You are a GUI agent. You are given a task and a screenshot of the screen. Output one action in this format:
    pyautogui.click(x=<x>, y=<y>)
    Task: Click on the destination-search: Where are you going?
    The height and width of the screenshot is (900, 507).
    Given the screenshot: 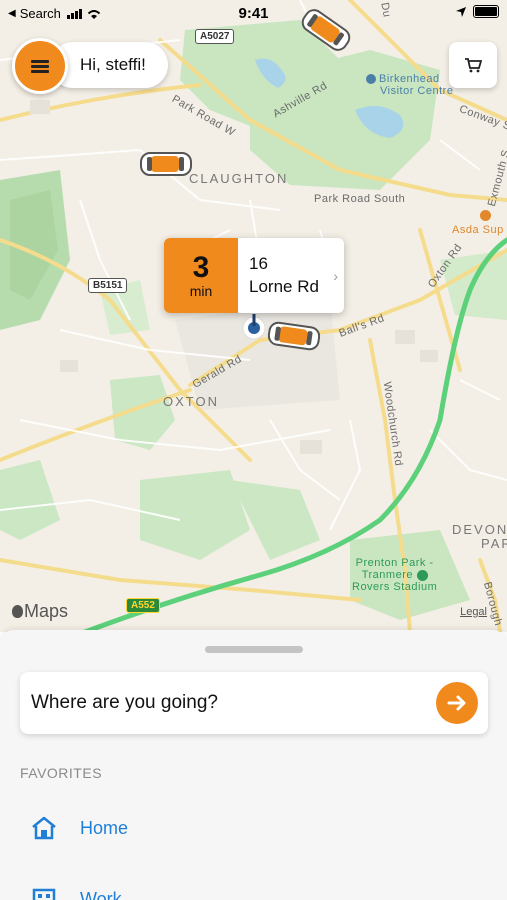 What is the action you would take?
    pyautogui.click(x=254, y=703)
    